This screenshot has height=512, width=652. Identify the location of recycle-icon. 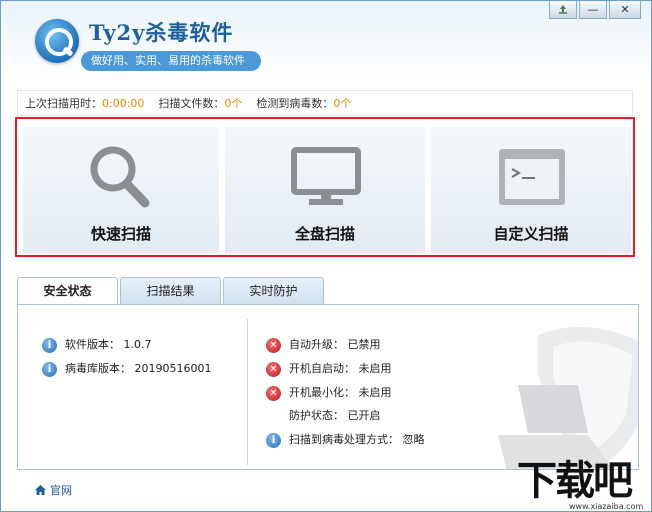
(563, 9).